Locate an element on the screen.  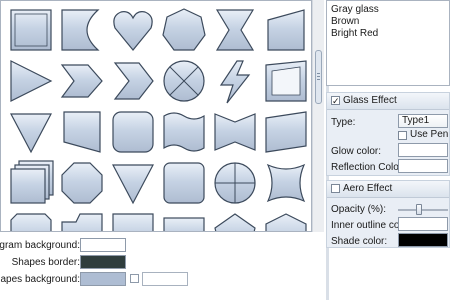
glass-effect-header: ✓ Glass Effect is located at coordinates (388, 101).